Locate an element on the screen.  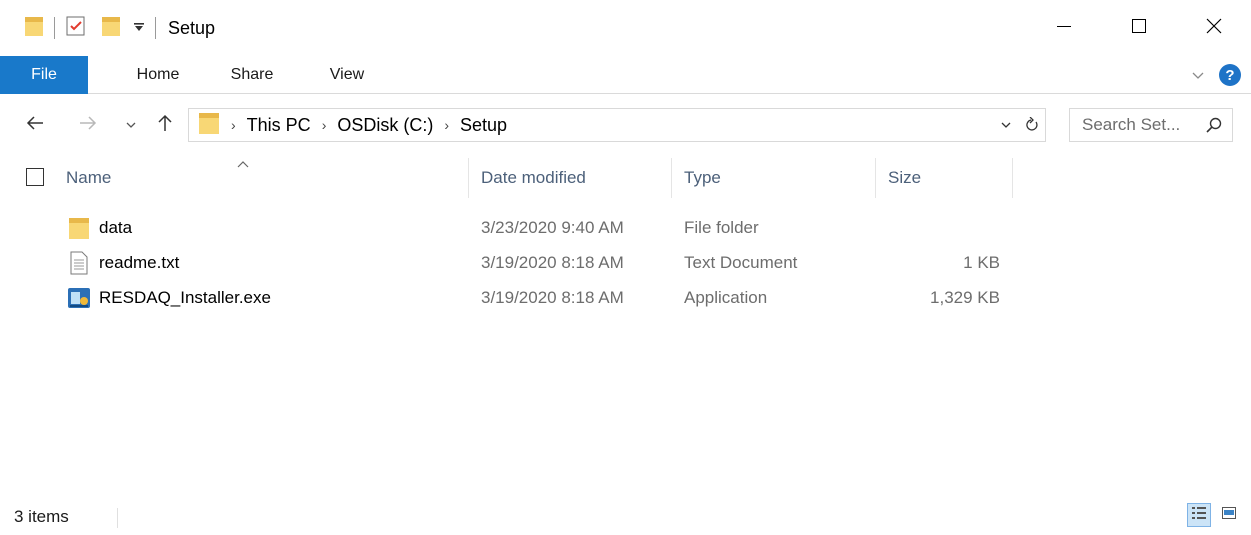
column-header-date-modified: Date modified is located at coordinates (570, 178).